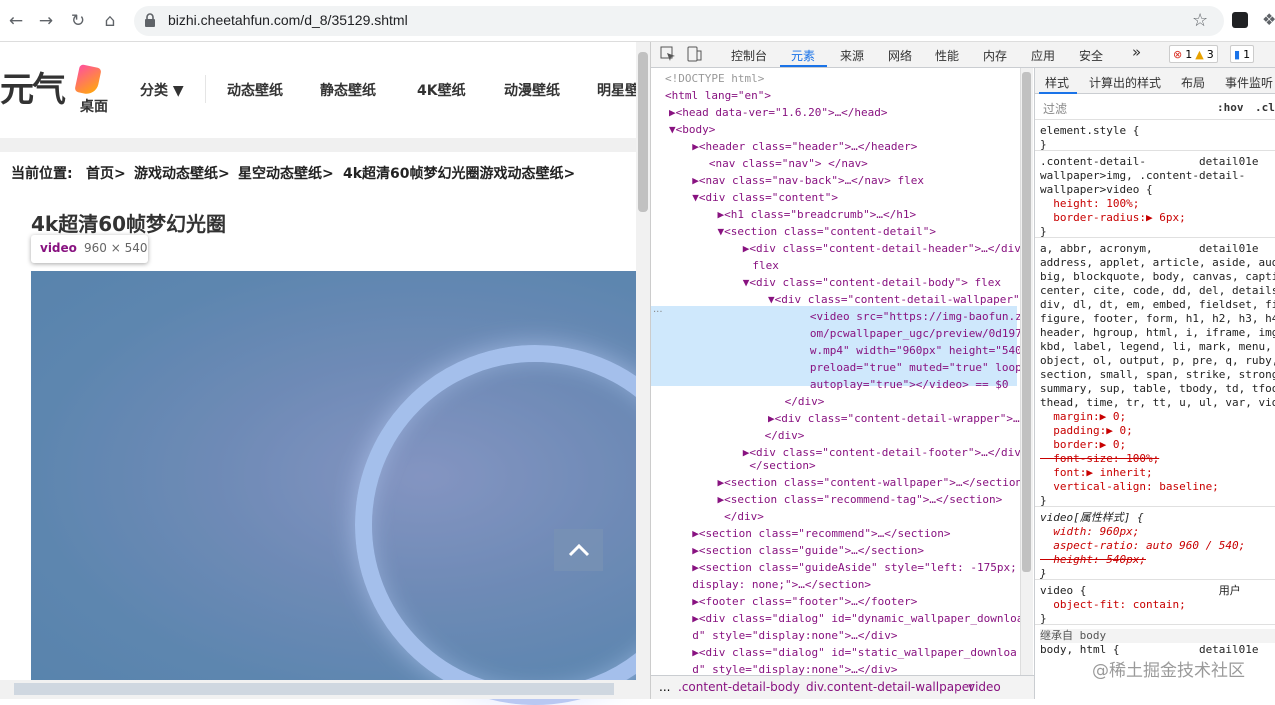 Image resolution: width=1275 pixels, height=705 pixels. What do you see at coordinates (900, 55) in the screenshot?
I see `tab-network: 网络` at bounding box center [900, 55].